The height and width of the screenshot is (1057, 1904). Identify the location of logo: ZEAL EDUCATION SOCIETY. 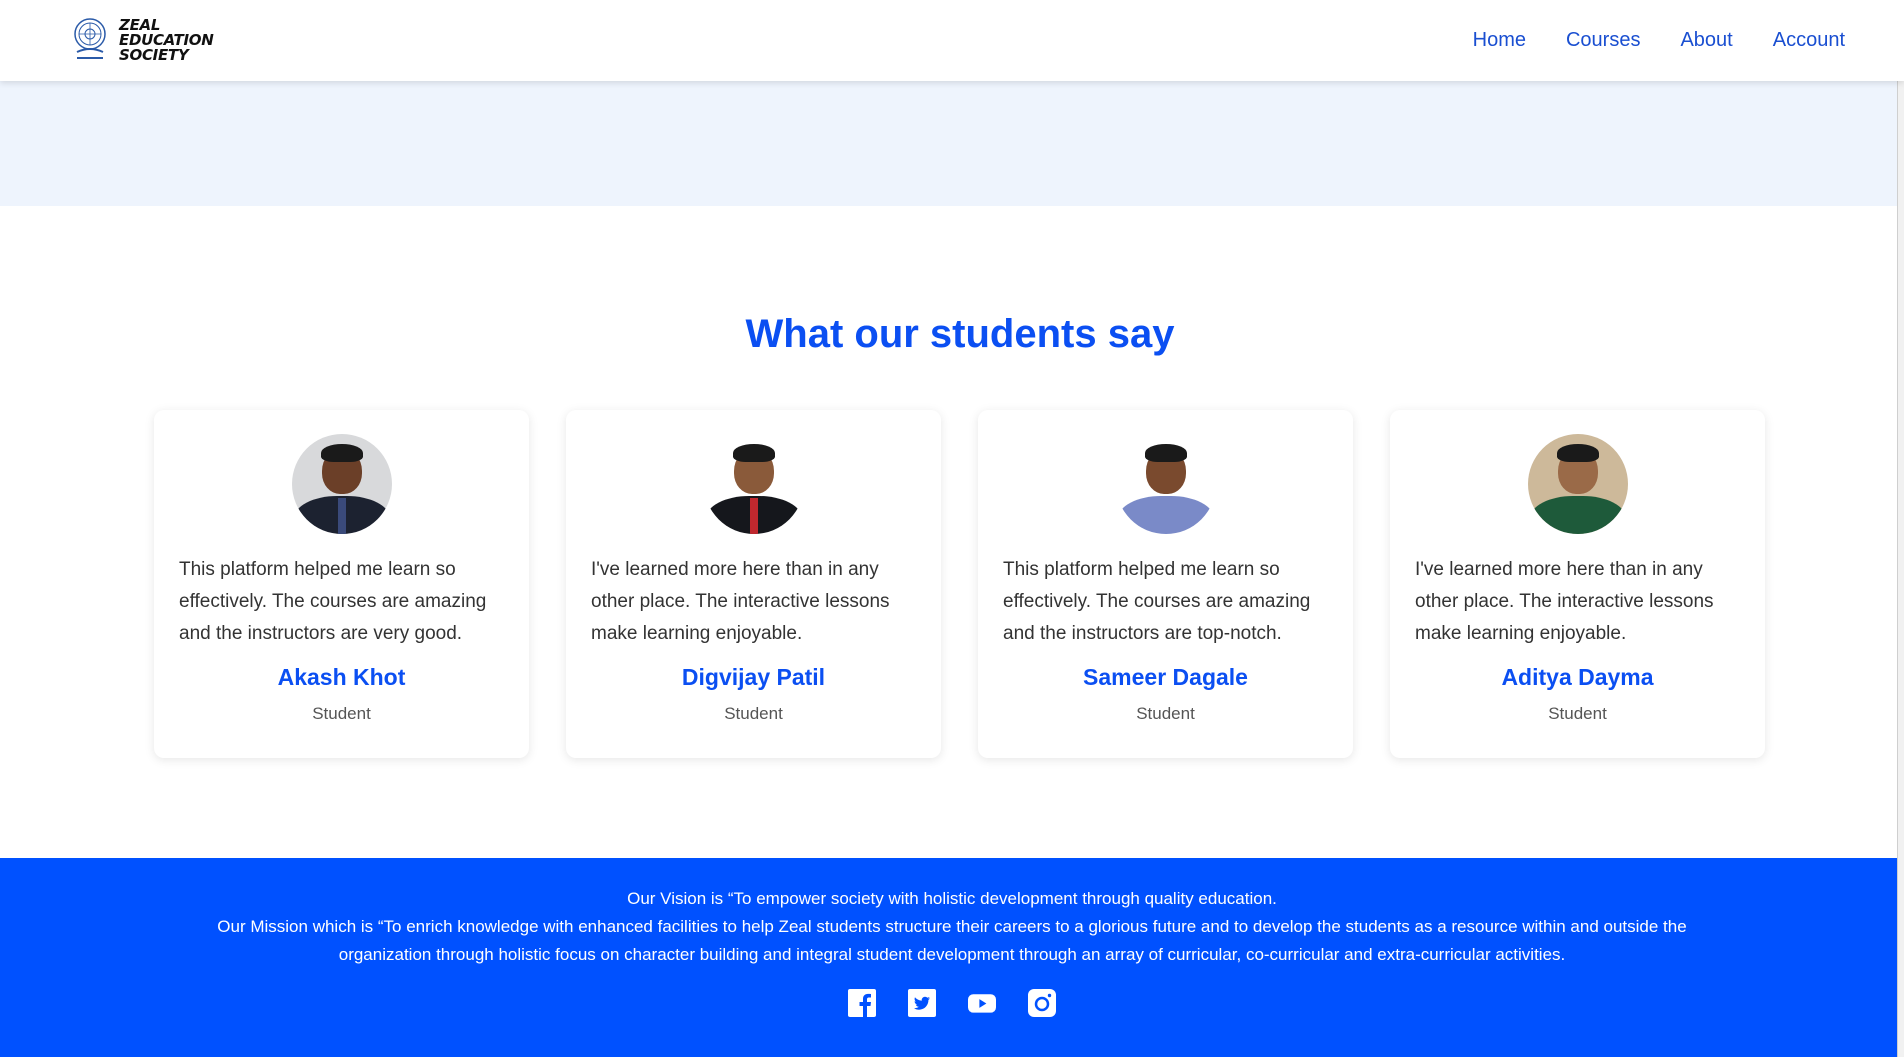
(142, 40).